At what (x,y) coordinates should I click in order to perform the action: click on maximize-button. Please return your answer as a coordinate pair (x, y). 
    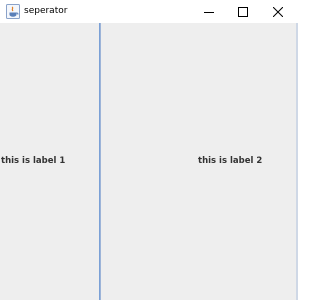
    Looking at the image, I should click on (243, 11).